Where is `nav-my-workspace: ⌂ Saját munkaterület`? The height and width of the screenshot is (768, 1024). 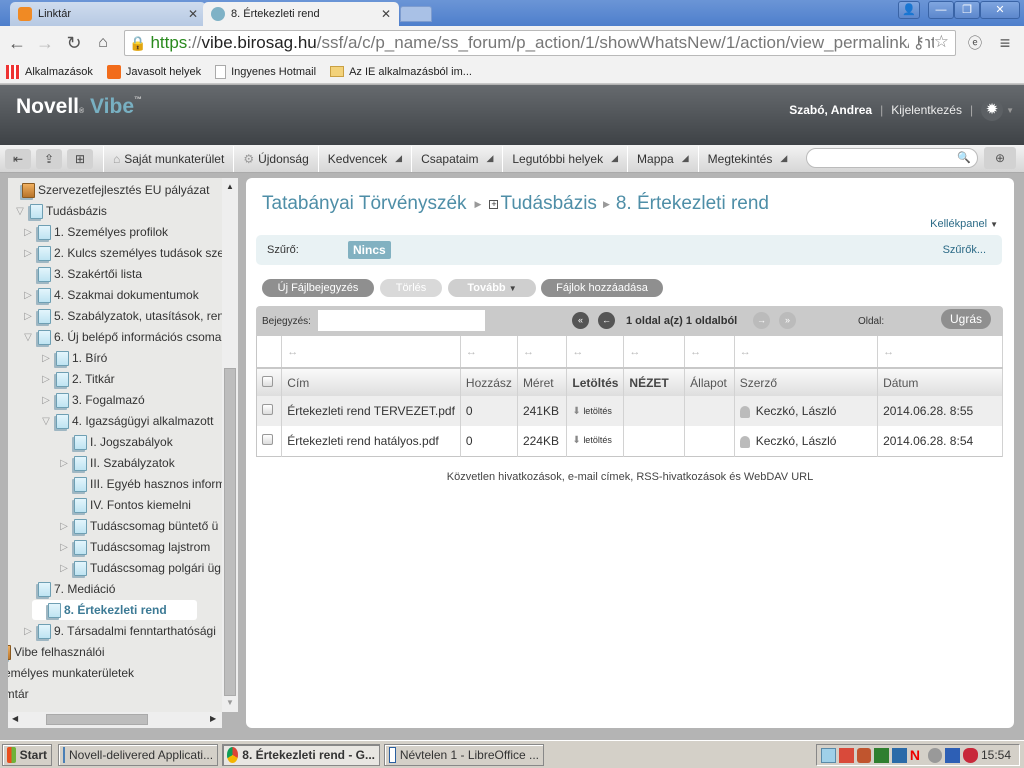
nav-my-workspace: ⌂ Saját munkaterület is located at coordinates (168, 158).